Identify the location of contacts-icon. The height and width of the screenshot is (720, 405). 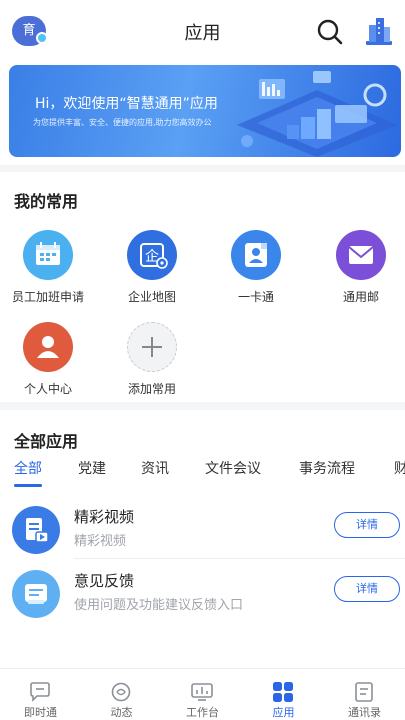
(364, 692).